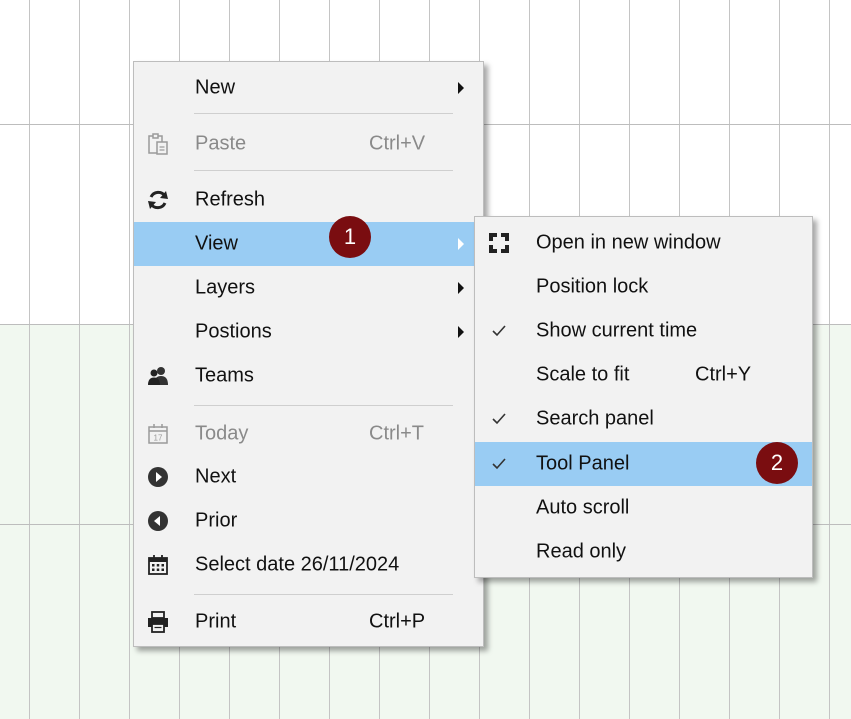  What do you see at coordinates (158, 144) in the screenshot?
I see `paste-icon` at bounding box center [158, 144].